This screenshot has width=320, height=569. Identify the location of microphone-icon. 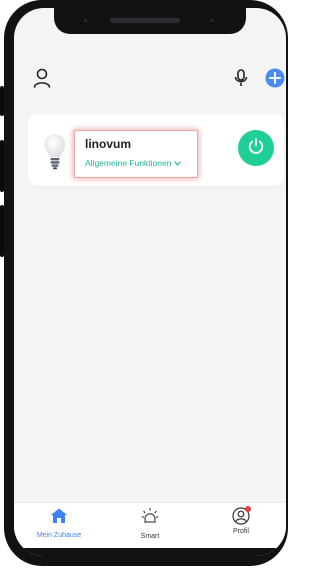
(241, 78).